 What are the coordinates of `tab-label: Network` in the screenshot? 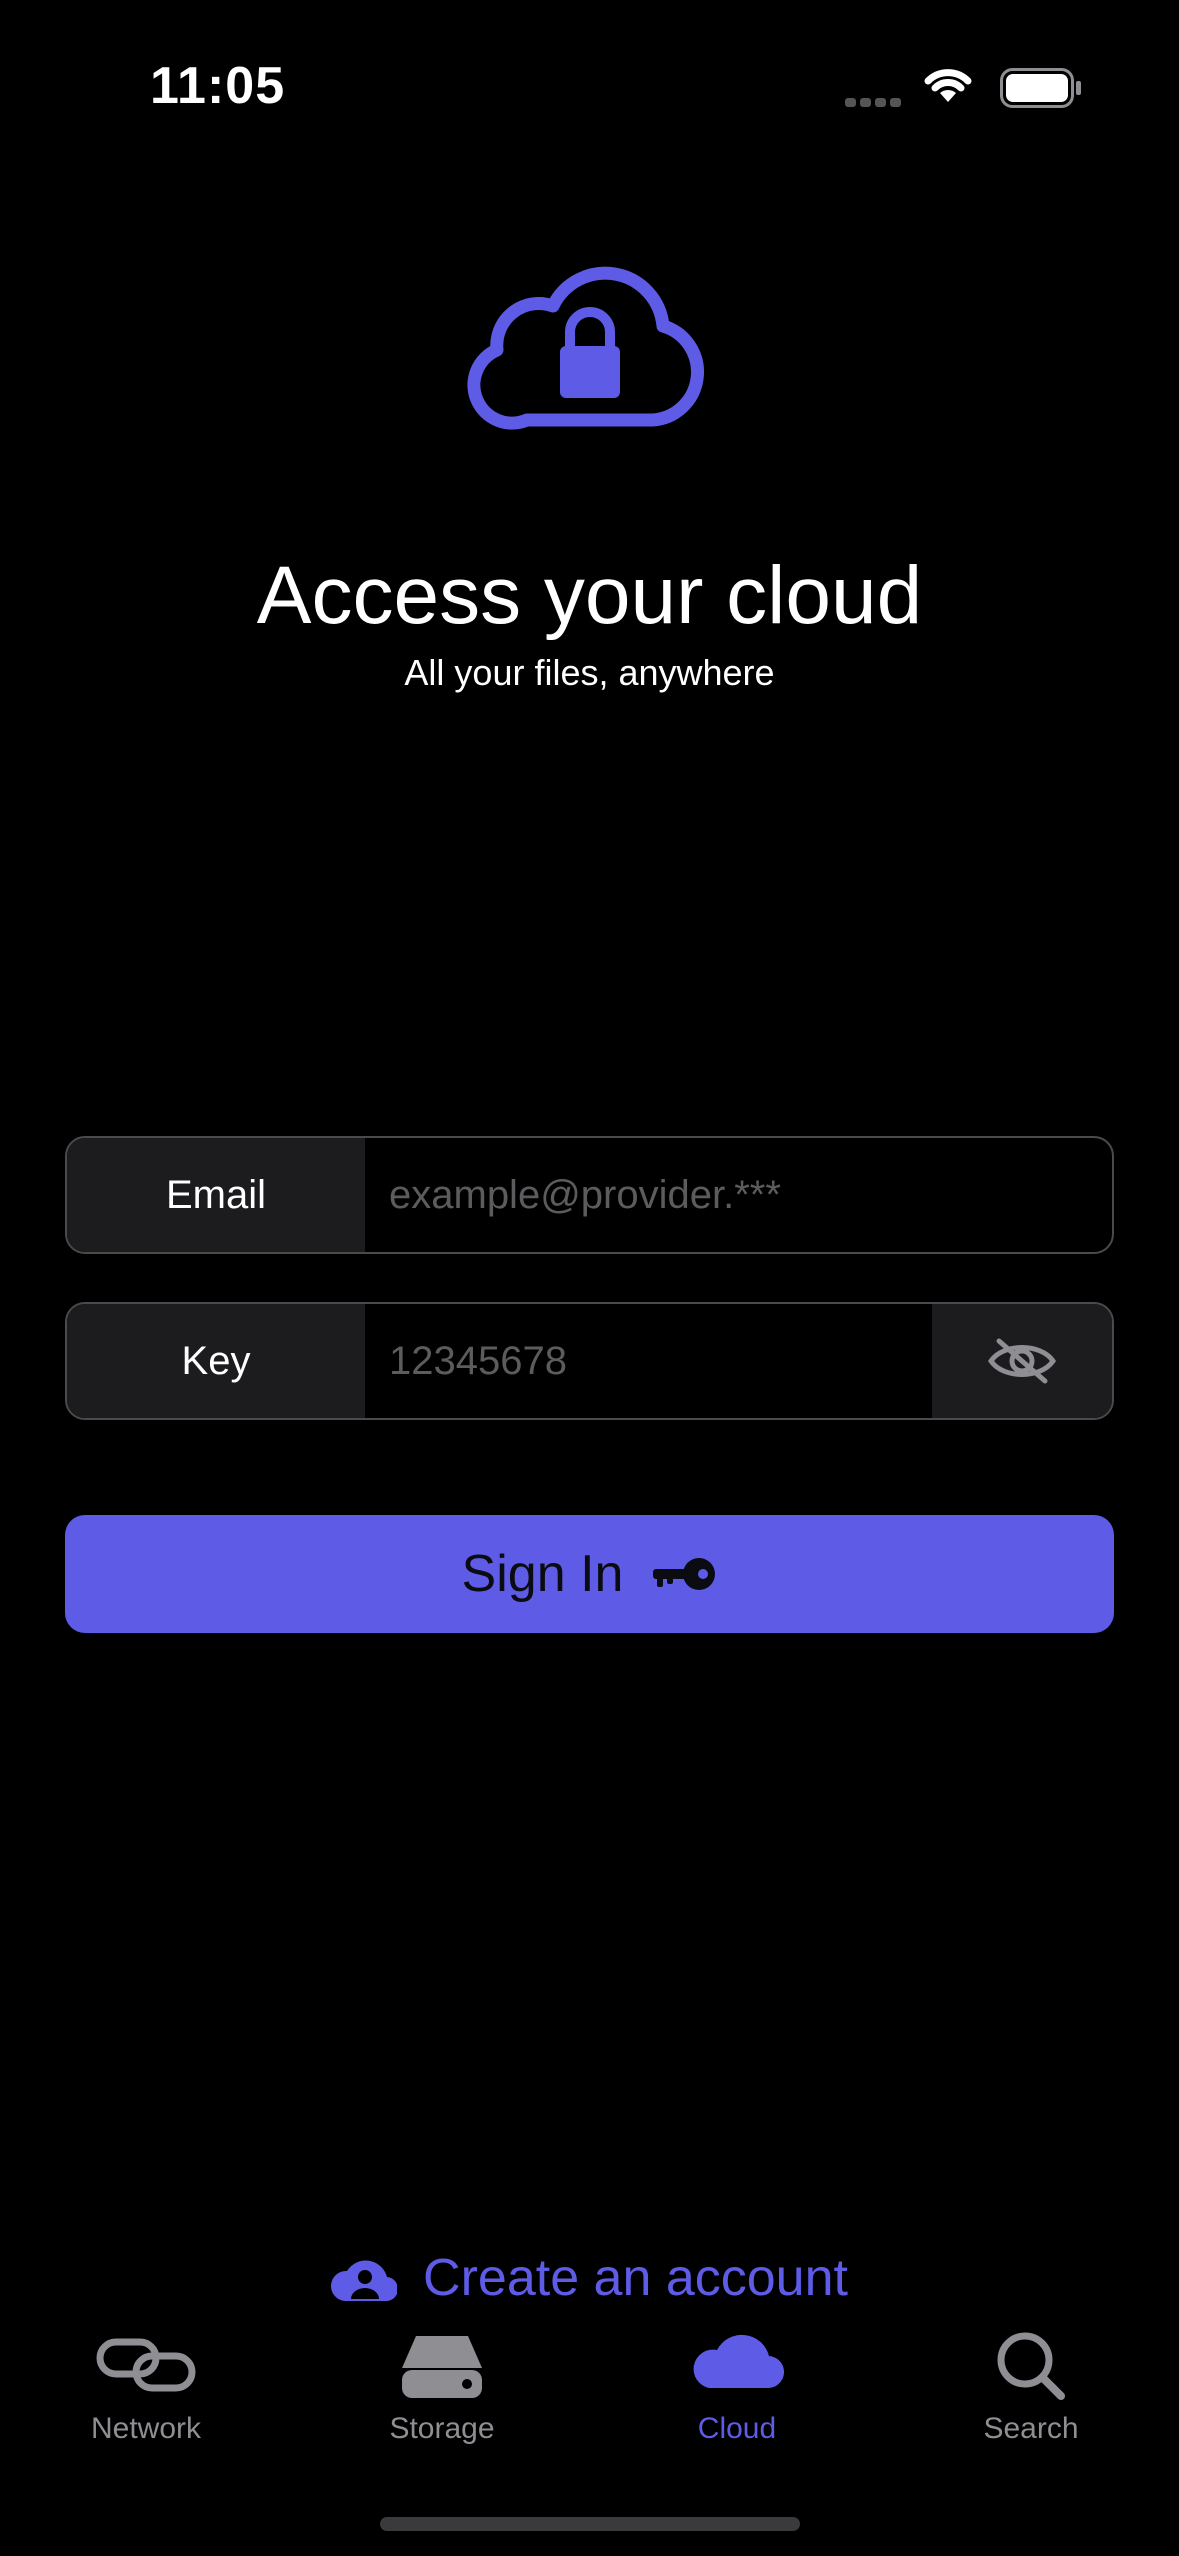 It's located at (146, 2428).